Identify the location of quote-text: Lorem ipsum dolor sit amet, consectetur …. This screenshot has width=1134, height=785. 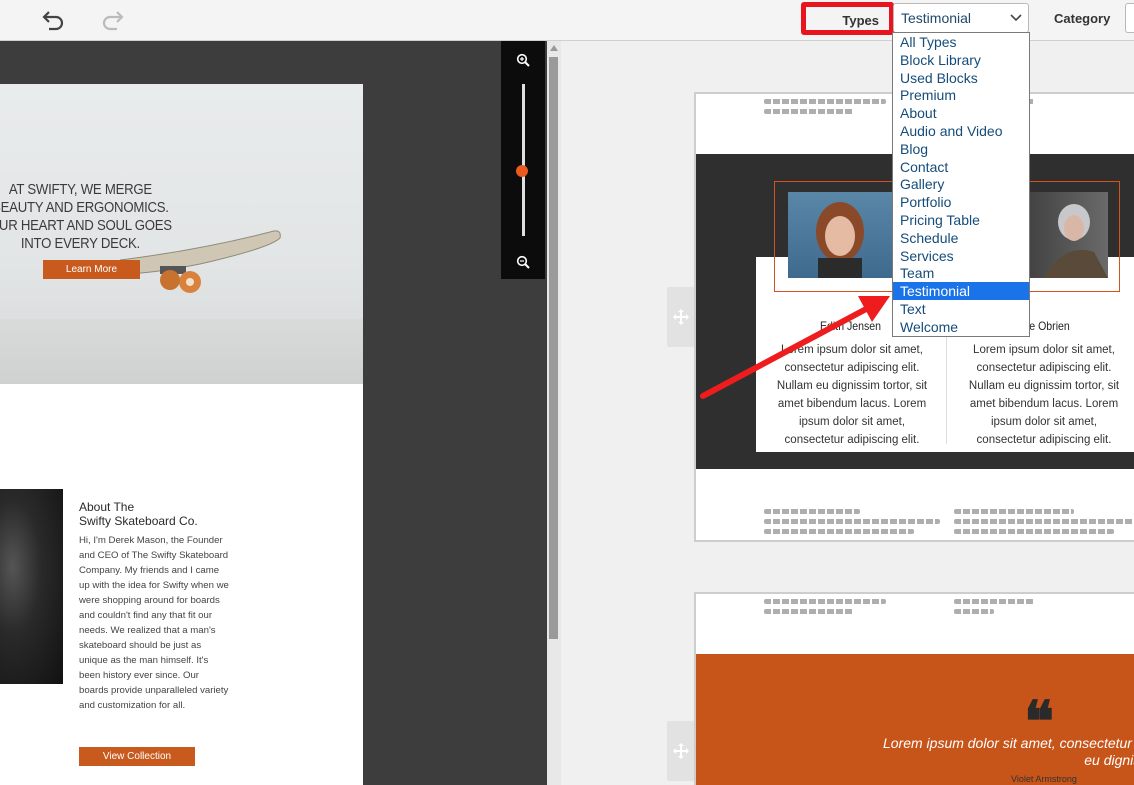
(1008, 751).